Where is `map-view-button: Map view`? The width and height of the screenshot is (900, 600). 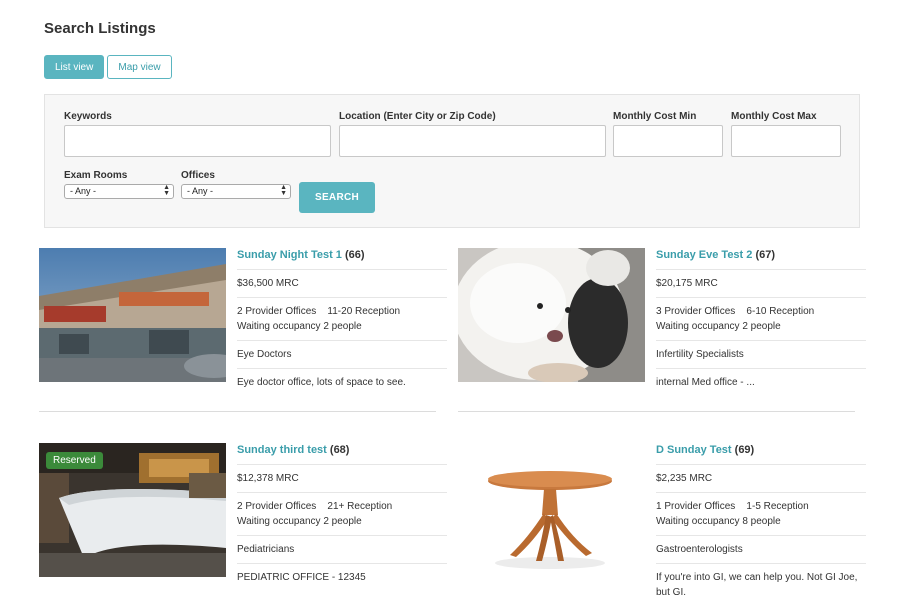 map-view-button: Map view is located at coordinates (139, 67).